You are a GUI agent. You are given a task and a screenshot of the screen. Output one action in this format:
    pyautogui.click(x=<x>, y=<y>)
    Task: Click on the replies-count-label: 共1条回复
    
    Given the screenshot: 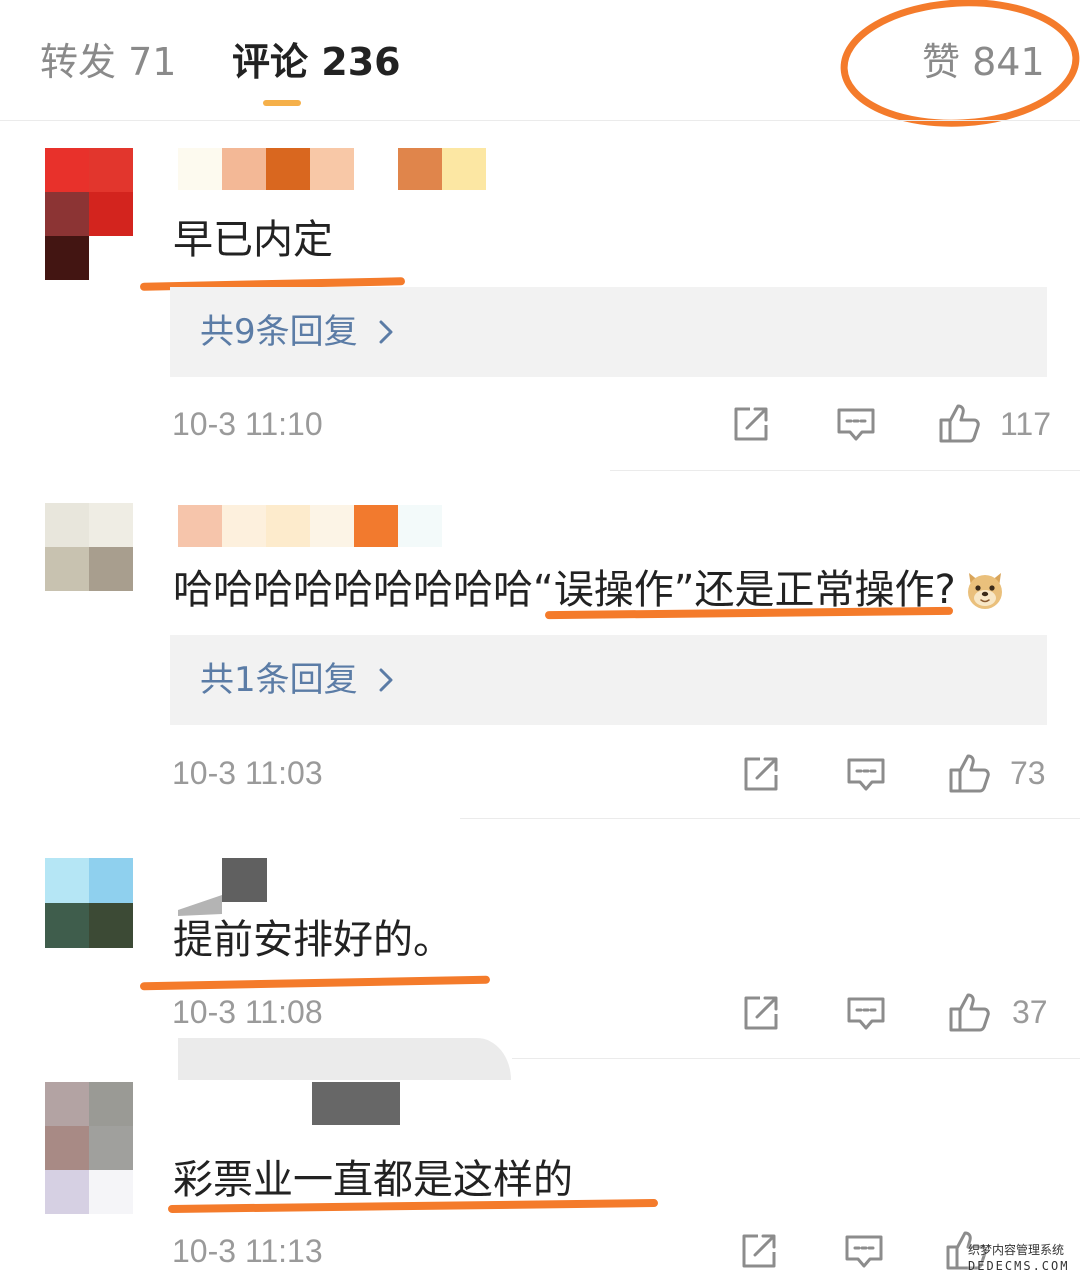 What is the action you would take?
    pyautogui.click(x=279, y=680)
    